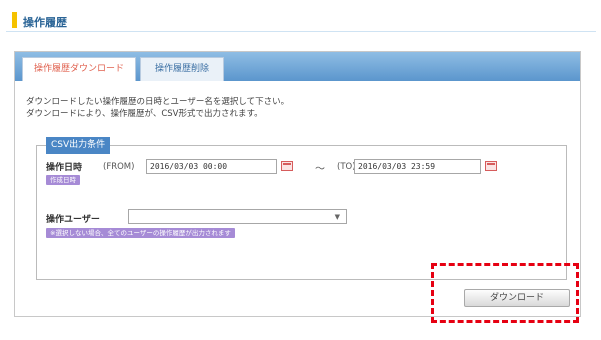  Describe the element at coordinates (417, 166) in the screenshot. I see `to-date-input: 2016/03/03 23:59` at that location.